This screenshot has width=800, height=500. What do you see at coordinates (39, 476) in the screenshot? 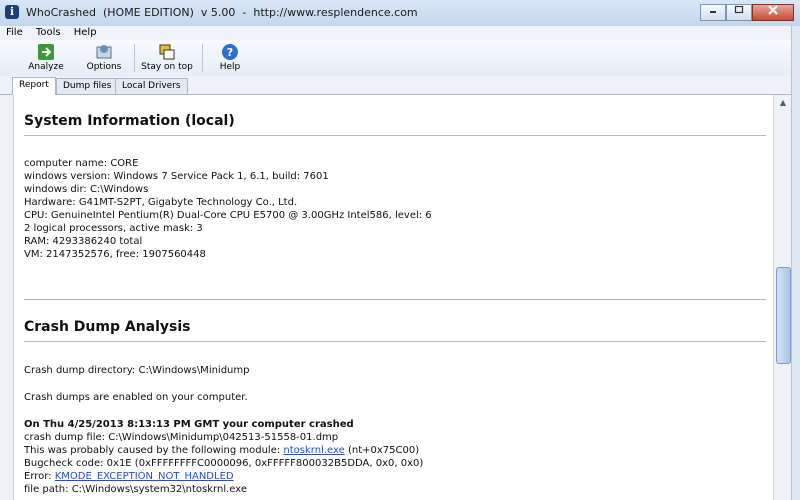
I see `error-label: Error:` at bounding box center [39, 476].